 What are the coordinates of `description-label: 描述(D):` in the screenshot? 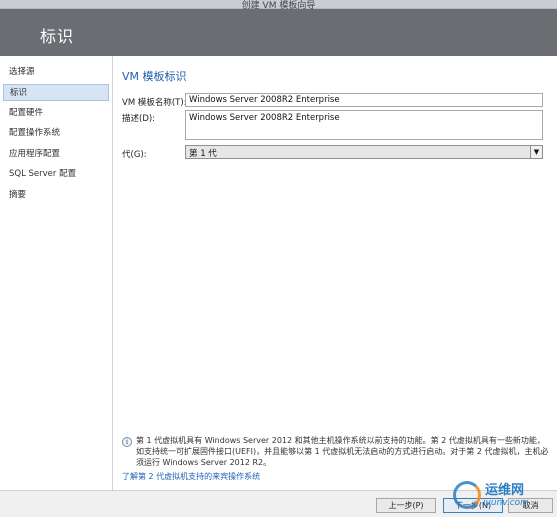 It's located at (139, 119).